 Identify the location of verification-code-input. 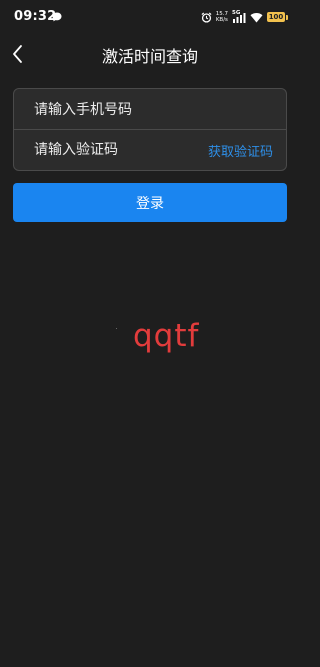
(111, 150).